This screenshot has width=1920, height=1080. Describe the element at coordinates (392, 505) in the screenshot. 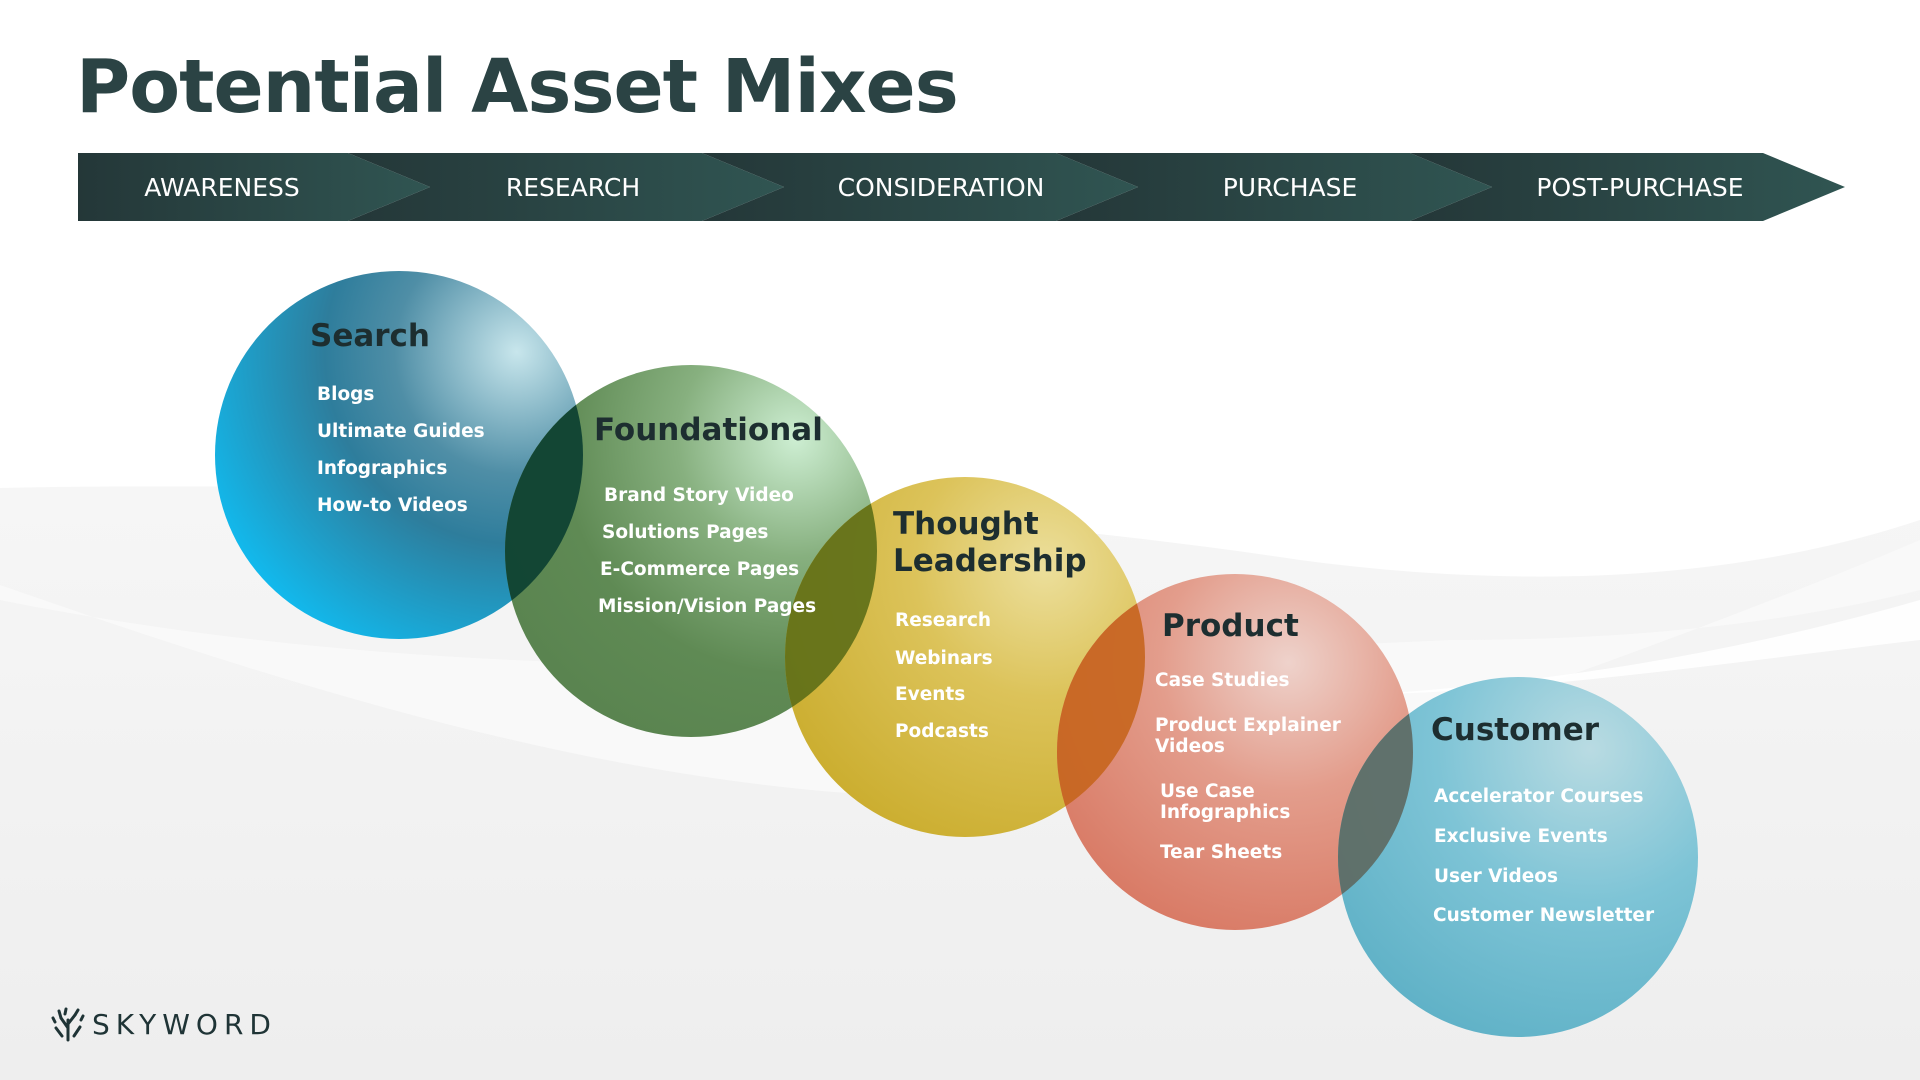

I see `asset-item: How-to Videos` at that location.